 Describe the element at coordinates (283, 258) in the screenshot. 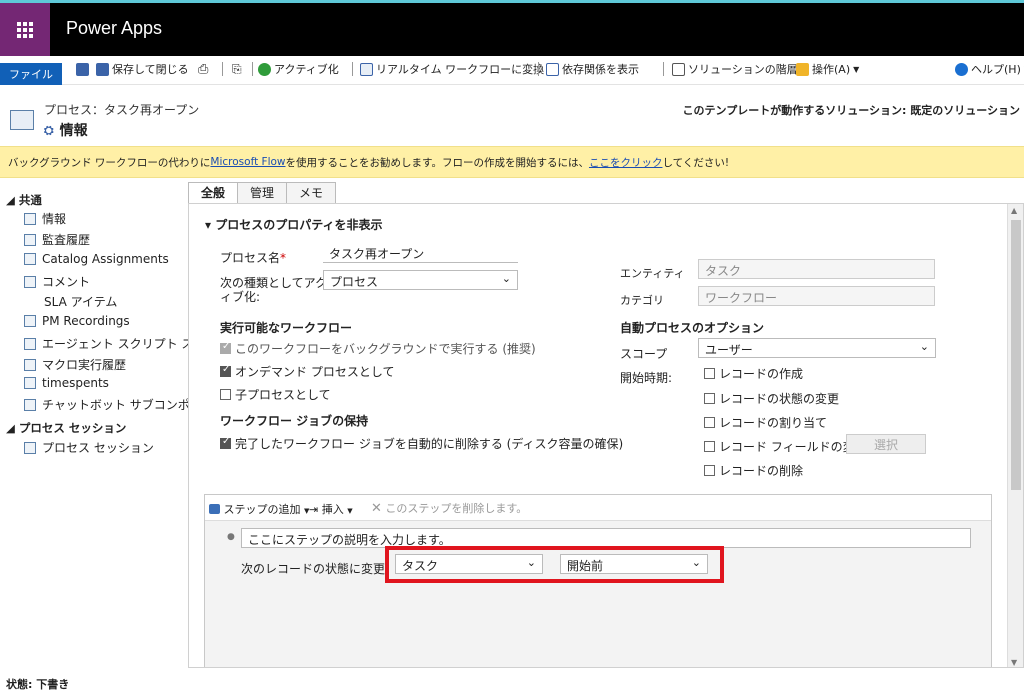

I see `required-mark: *` at that location.